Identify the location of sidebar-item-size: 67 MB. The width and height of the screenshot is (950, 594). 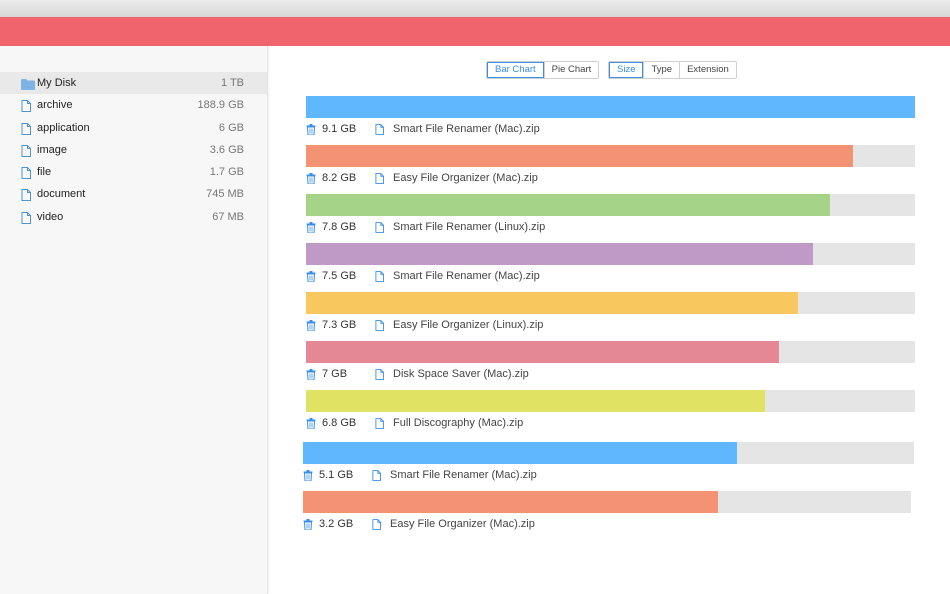
(228, 216).